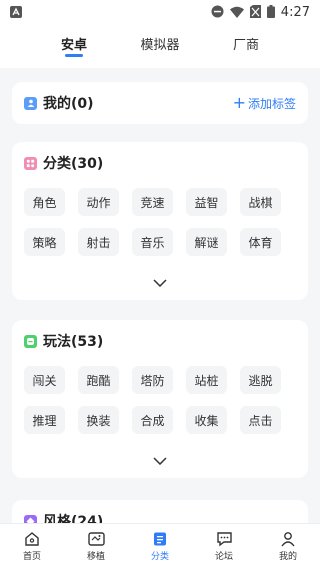  I want to click on tag-item: 闯关, so click(44, 380).